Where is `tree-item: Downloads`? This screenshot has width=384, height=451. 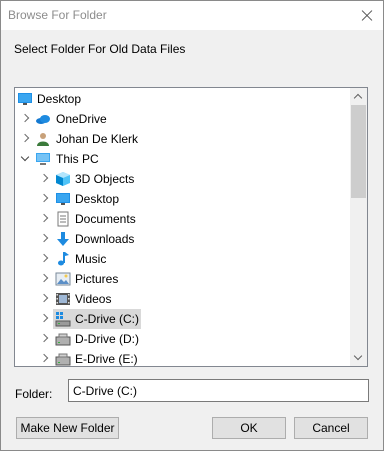 tree-item: Downloads is located at coordinates (183, 239).